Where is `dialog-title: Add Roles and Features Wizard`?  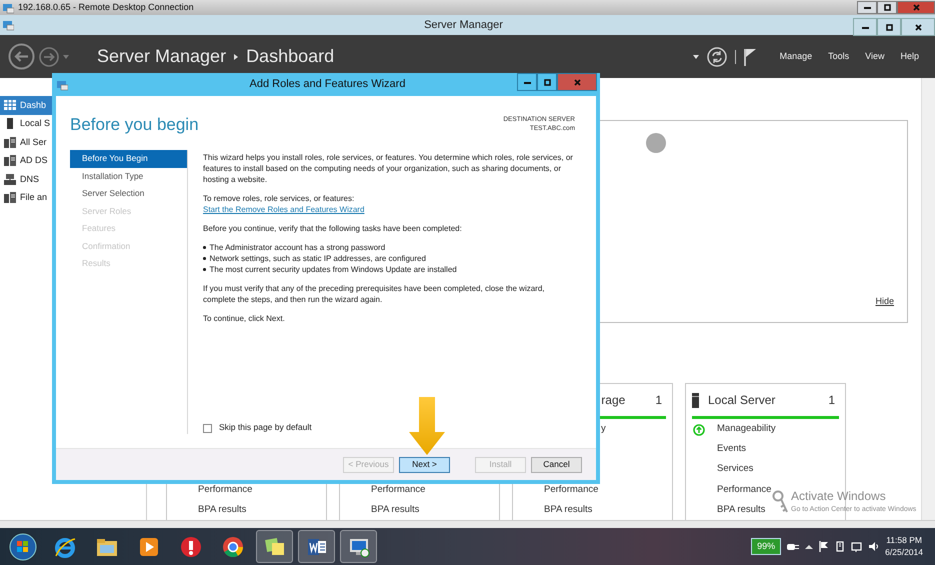 dialog-title: Add Roles and Features Wizard is located at coordinates (327, 84).